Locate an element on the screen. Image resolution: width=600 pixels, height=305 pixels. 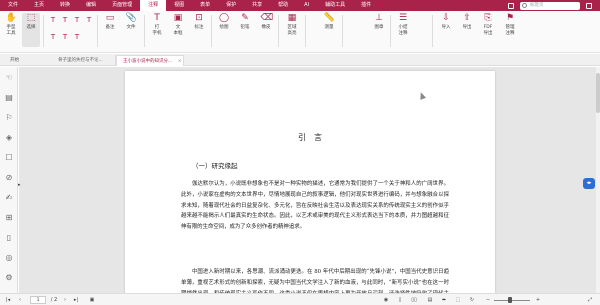
fullscreen-icon: ⤢ is located at coordinates (590, 300).